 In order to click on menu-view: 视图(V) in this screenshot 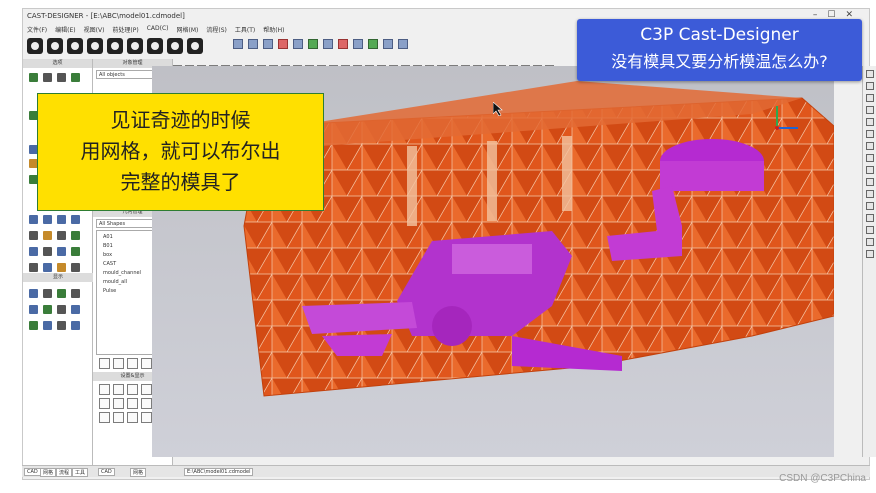, I will do `click(94, 29)`.